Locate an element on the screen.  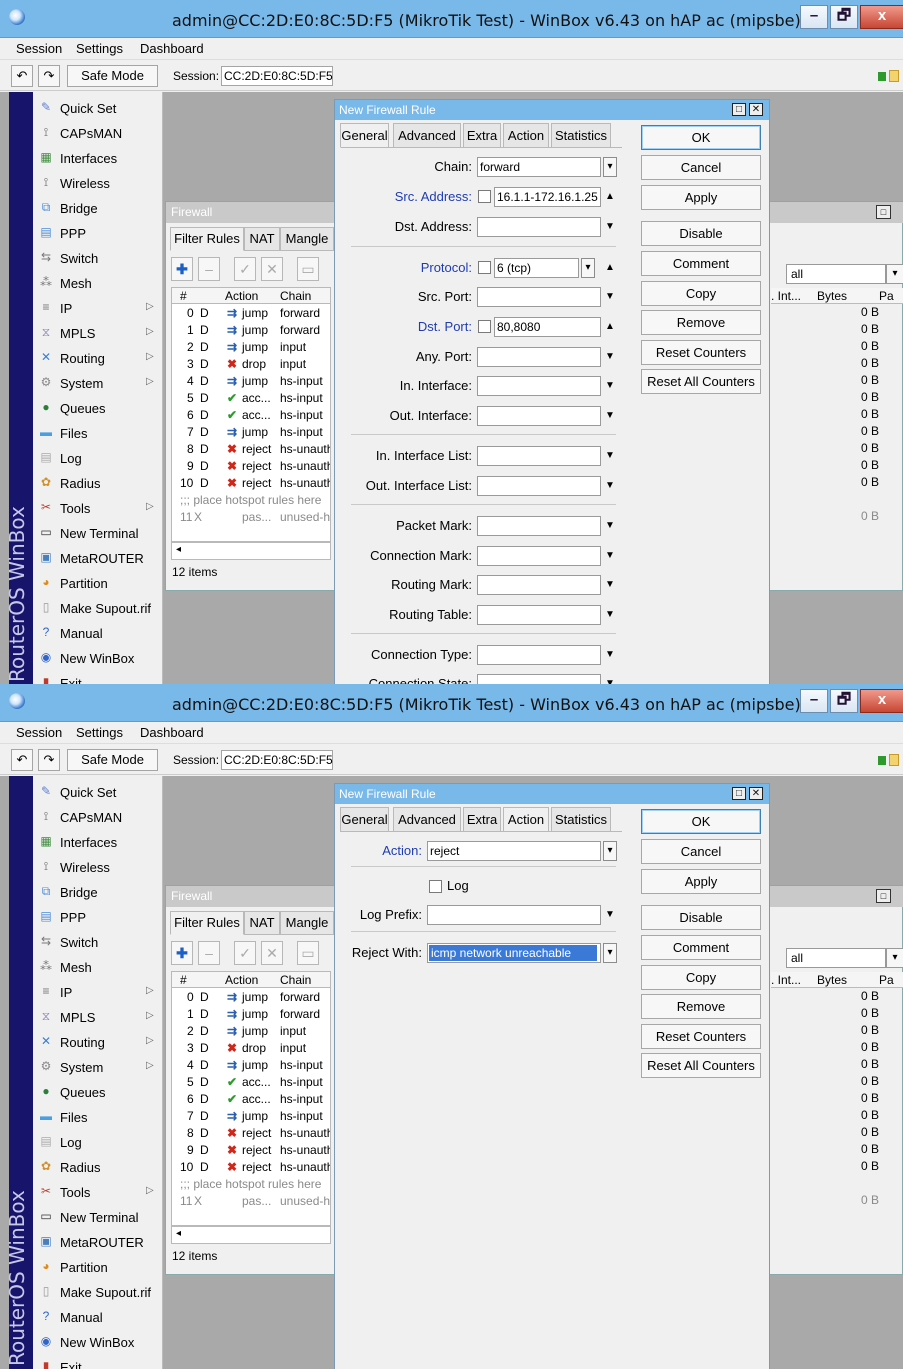
sidebar-item-mpls: ⧖ MPLS ▷ is located at coordinates (98, 1017).